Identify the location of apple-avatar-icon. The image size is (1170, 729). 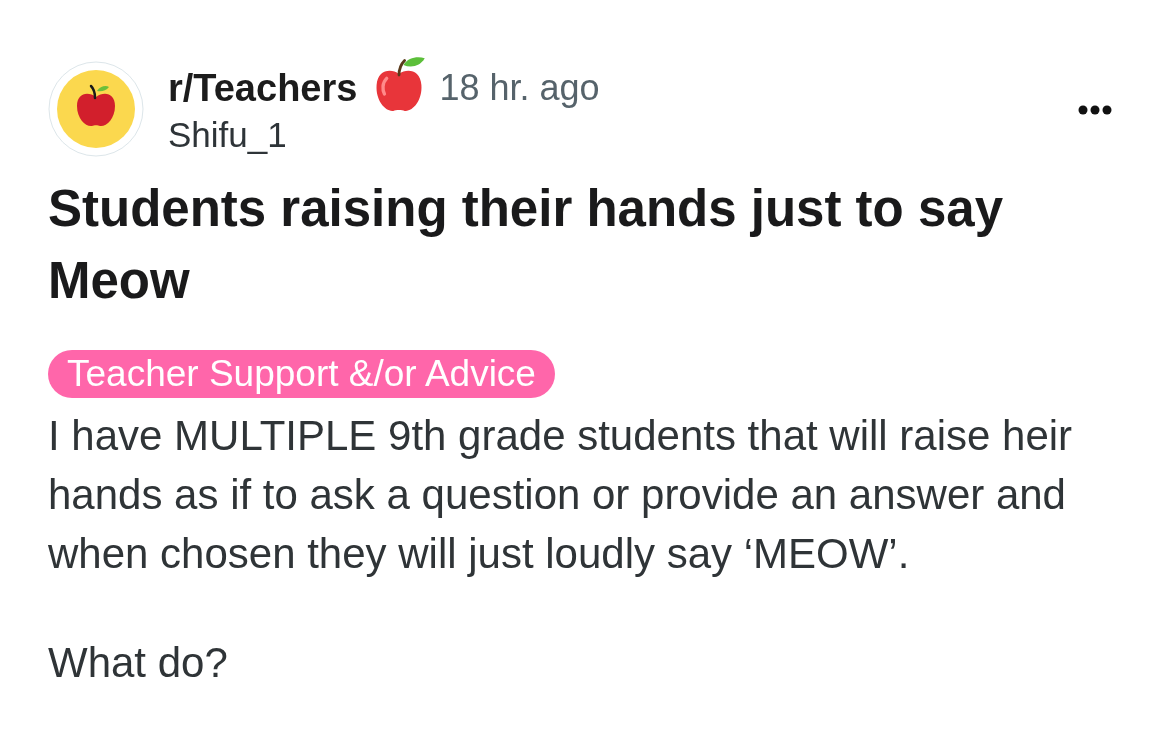
(96, 109).